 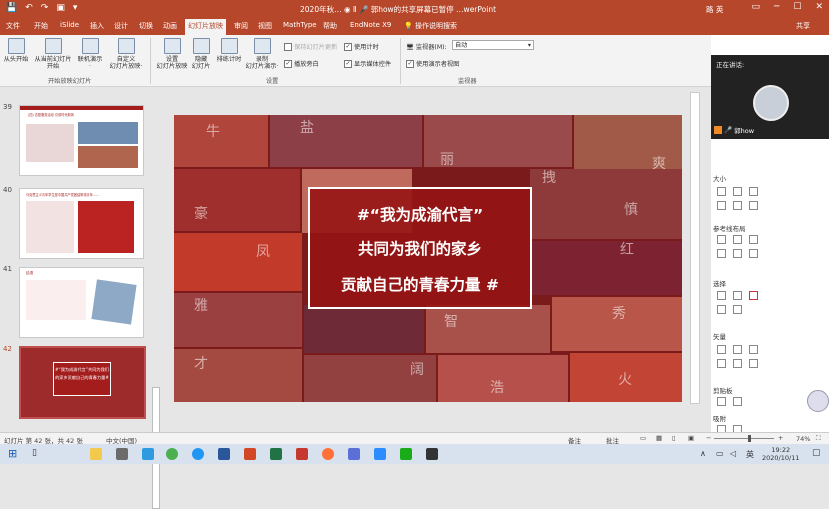 I want to click on monitor-select: 自动 ▾, so click(x=493, y=45).